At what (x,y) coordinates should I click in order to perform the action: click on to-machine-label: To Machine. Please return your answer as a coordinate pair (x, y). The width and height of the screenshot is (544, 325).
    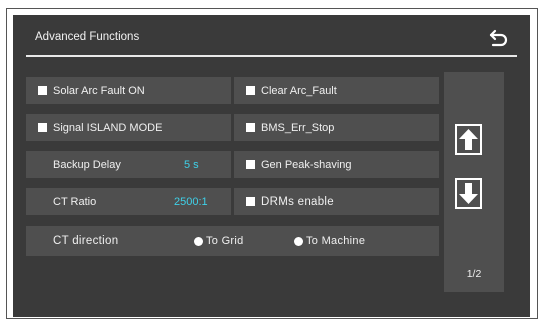
    Looking at the image, I should click on (336, 241).